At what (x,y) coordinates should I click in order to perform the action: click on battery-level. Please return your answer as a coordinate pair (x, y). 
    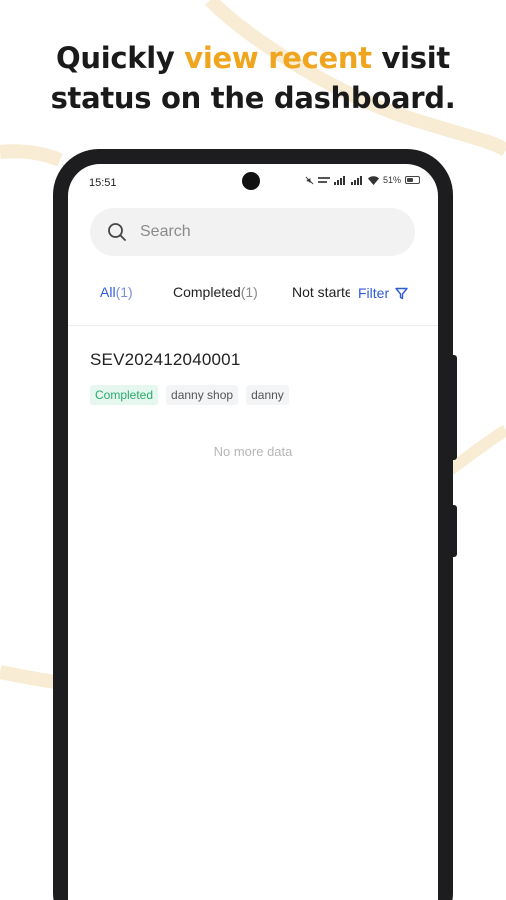
    Looking at the image, I should click on (410, 180).